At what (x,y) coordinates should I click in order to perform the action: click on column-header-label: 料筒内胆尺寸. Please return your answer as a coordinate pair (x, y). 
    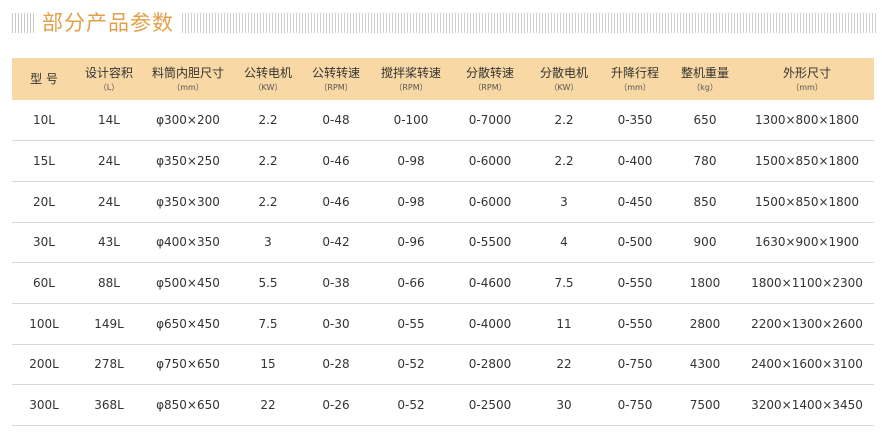
    Looking at the image, I should click on (187, 73).